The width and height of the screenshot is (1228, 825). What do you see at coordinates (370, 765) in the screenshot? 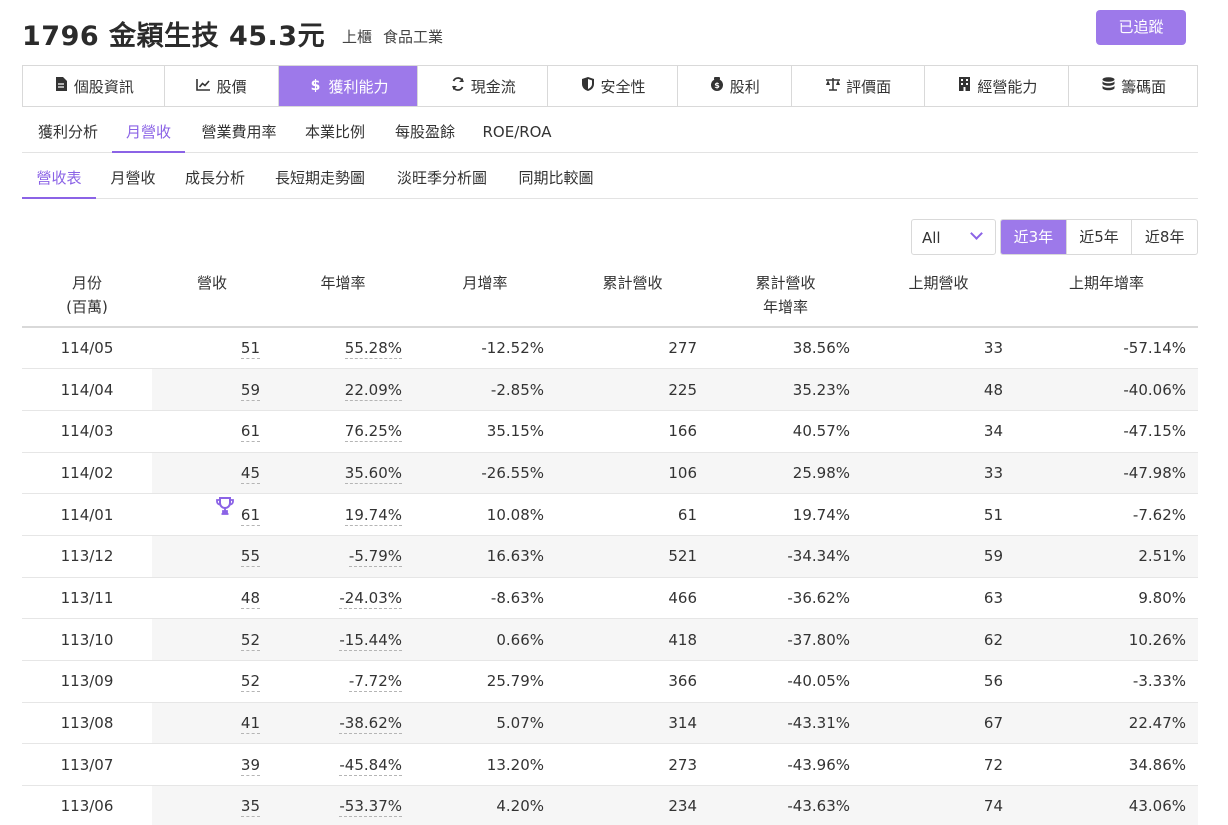
I see `cell-yoy-value: -45.84%` at bounding box center [370, 765].